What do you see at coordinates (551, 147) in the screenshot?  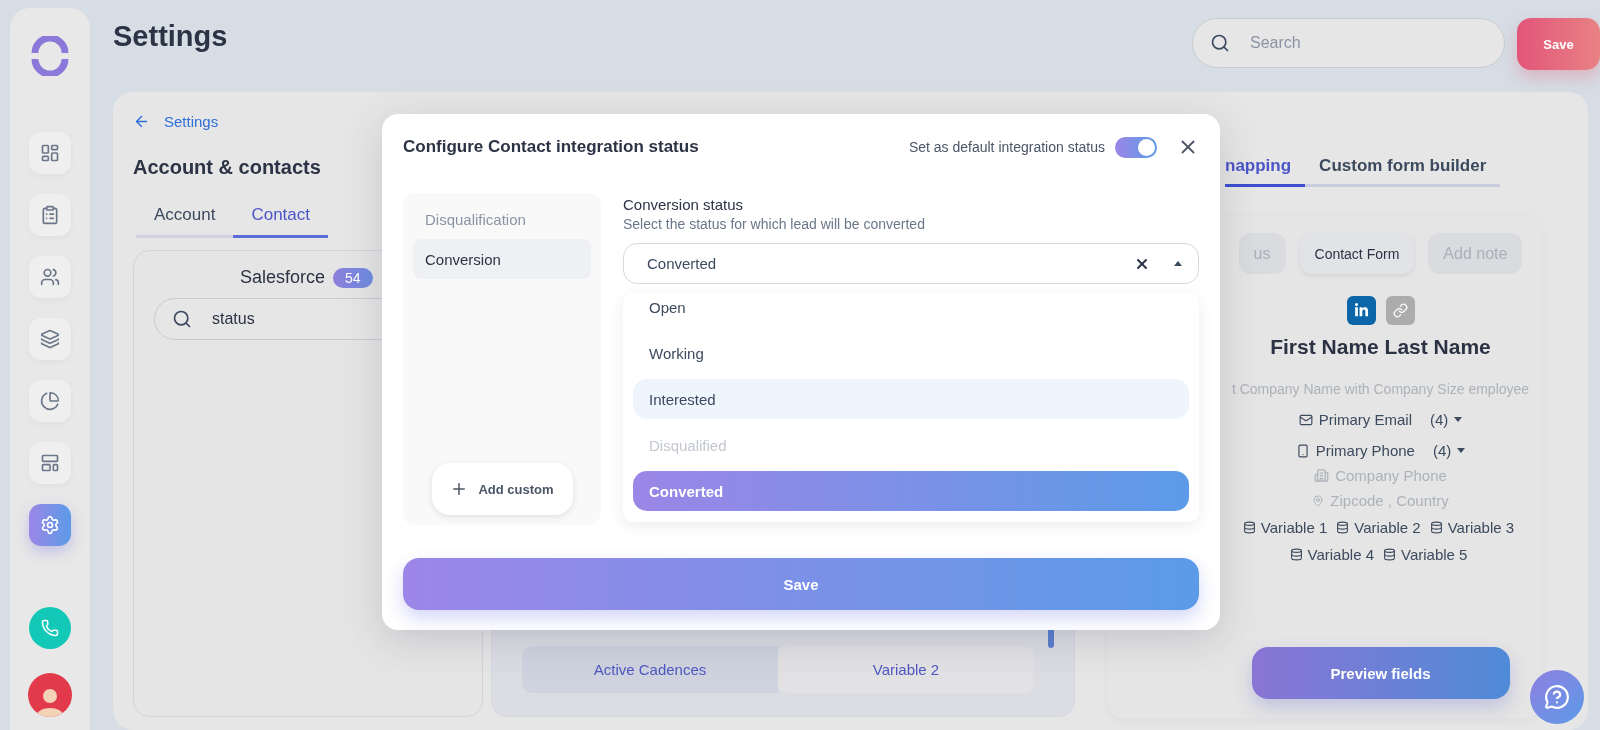 I see `dialog-title: Configure Contact integration status` at bounding box center [551, 147].